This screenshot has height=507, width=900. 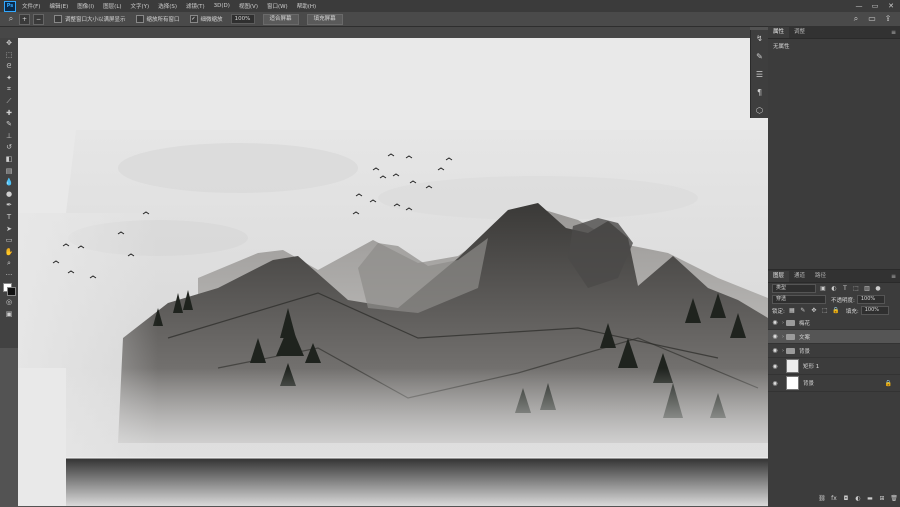 I want to click on lasso-tool-icon: ᘓ, so click(x=9, y=67).